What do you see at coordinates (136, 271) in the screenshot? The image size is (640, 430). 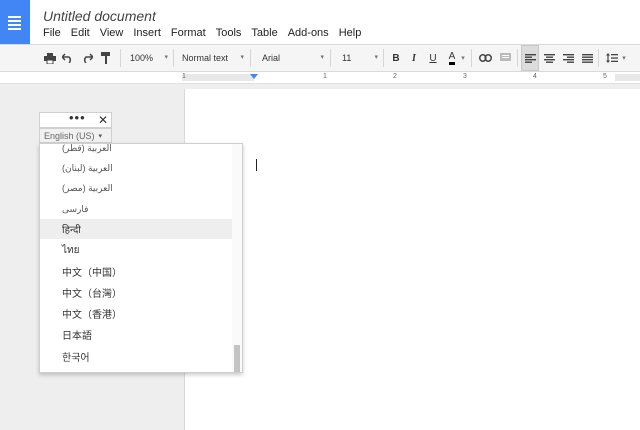 I see `language-option: 中文（中国）` at bounding box center [136, 271].